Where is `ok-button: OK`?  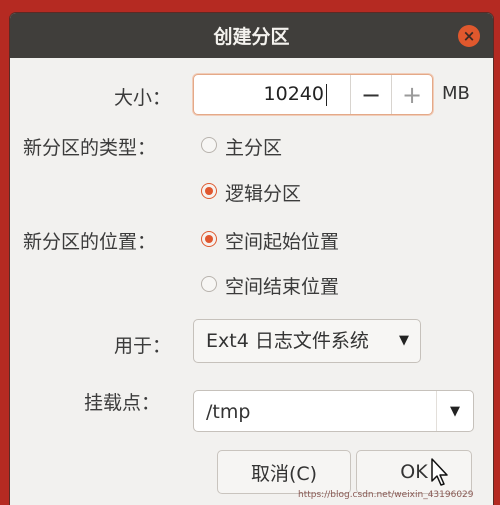 ok-button: OK is located at coordinates (414, 472).